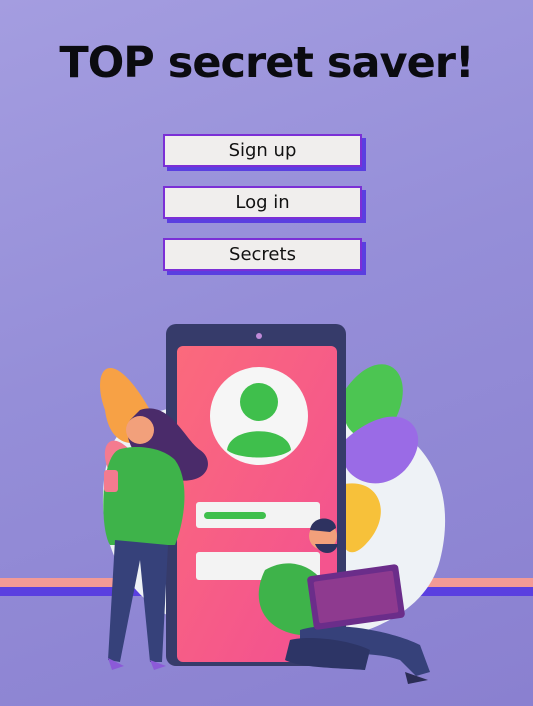 The height and width of the screenshot is (706, 533). What do you see at coordinates (259, 336) in the screenshot?
I see `phone-camera-icon` at bounding box center [259, 336].